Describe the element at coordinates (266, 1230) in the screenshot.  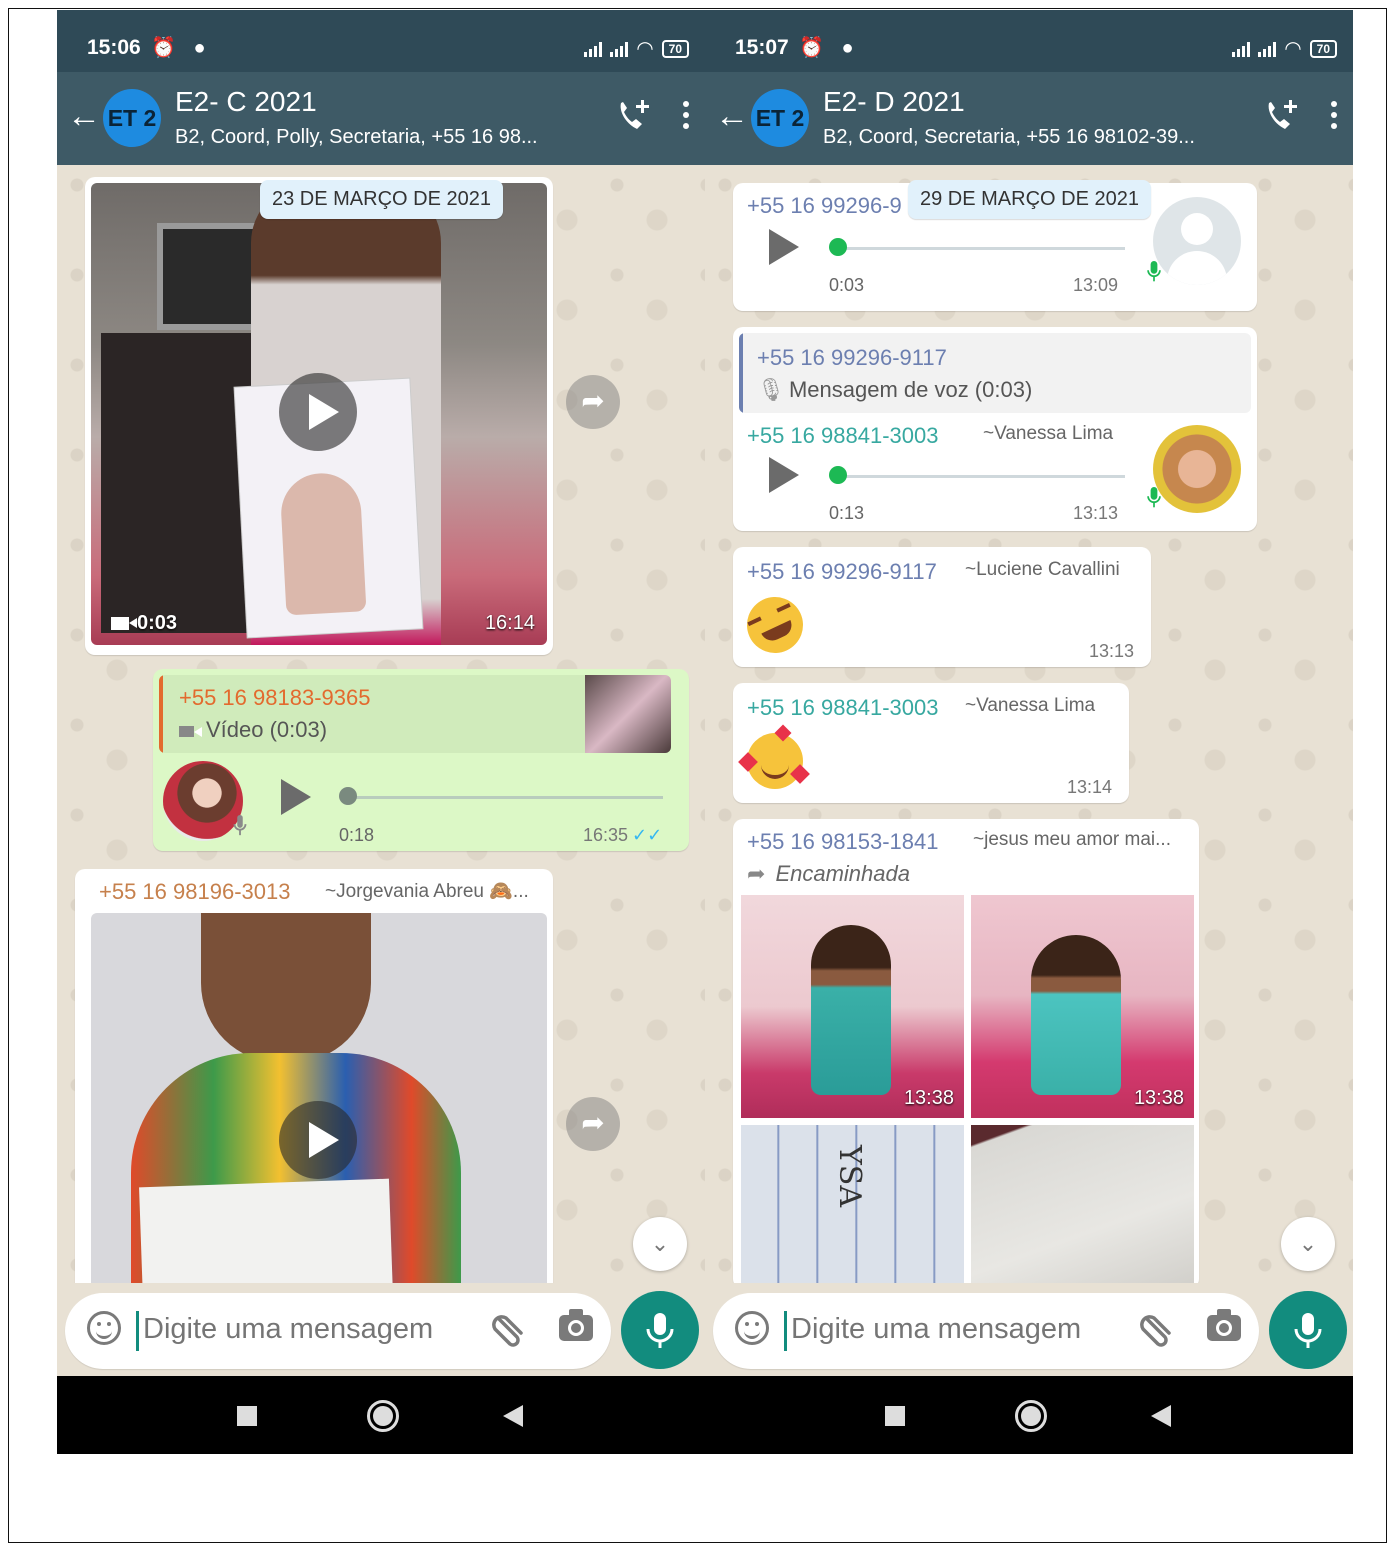
I see `paper-drawing` at that location.